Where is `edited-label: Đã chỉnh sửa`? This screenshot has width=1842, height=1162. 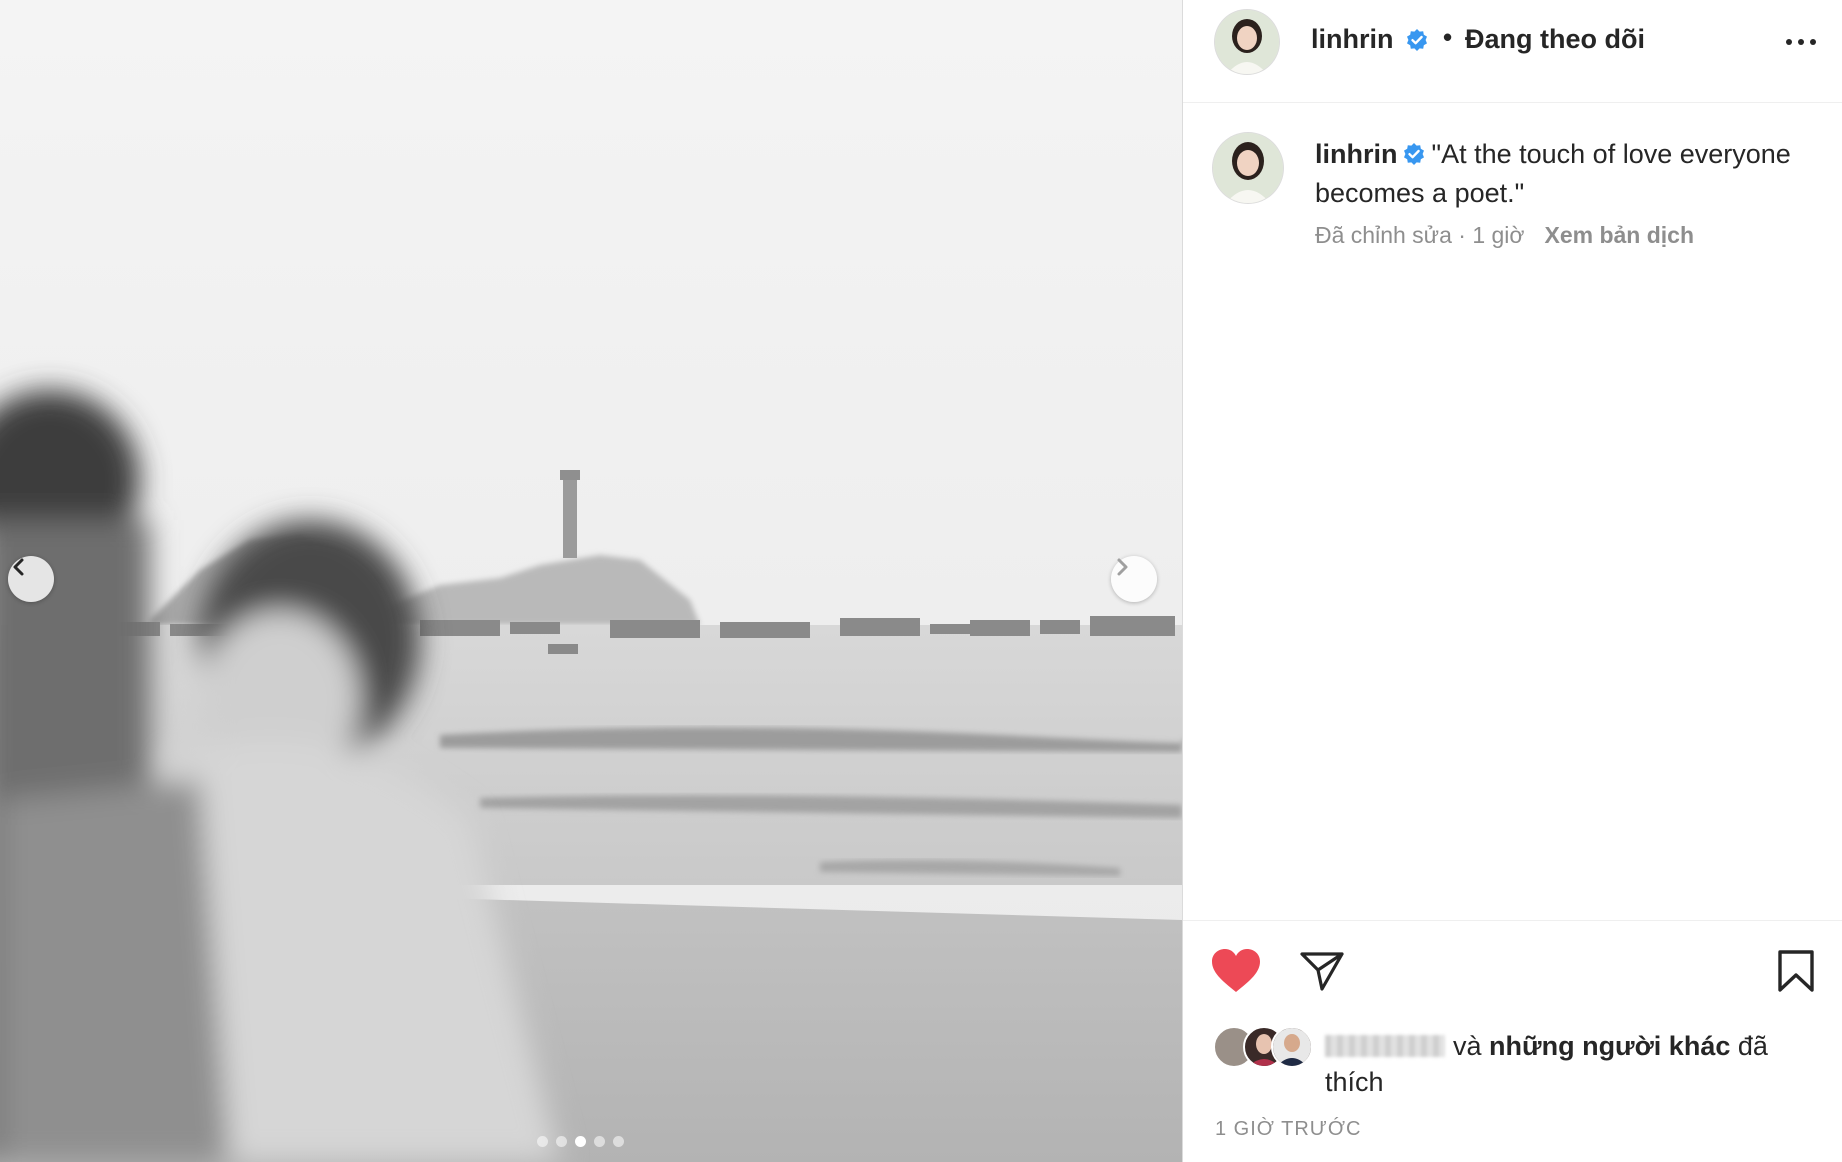
edited-label: Đã chỉnh sửa is located at coordinates (1383, 235).